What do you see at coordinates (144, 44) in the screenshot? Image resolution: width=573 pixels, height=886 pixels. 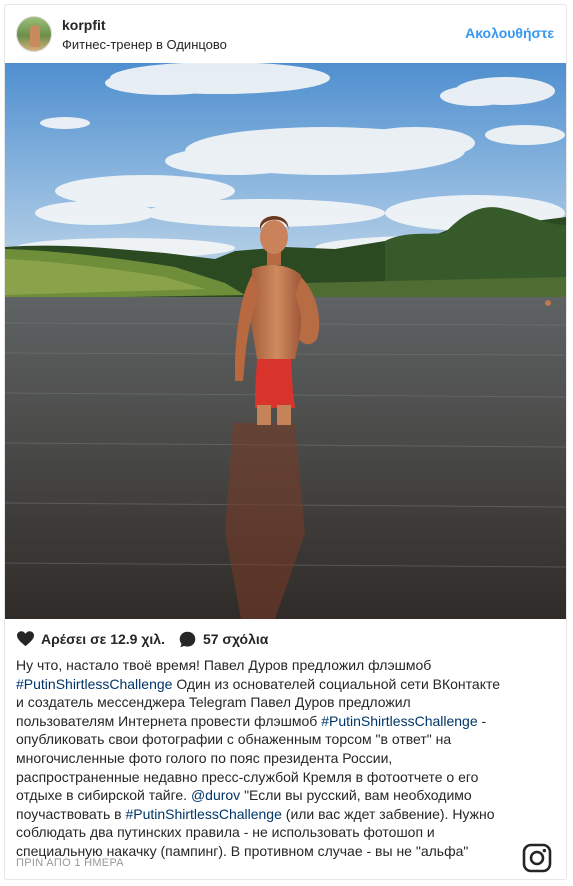 I see `location: Фитнес-тренер в Одинцово` at bounding box center [144, 44].